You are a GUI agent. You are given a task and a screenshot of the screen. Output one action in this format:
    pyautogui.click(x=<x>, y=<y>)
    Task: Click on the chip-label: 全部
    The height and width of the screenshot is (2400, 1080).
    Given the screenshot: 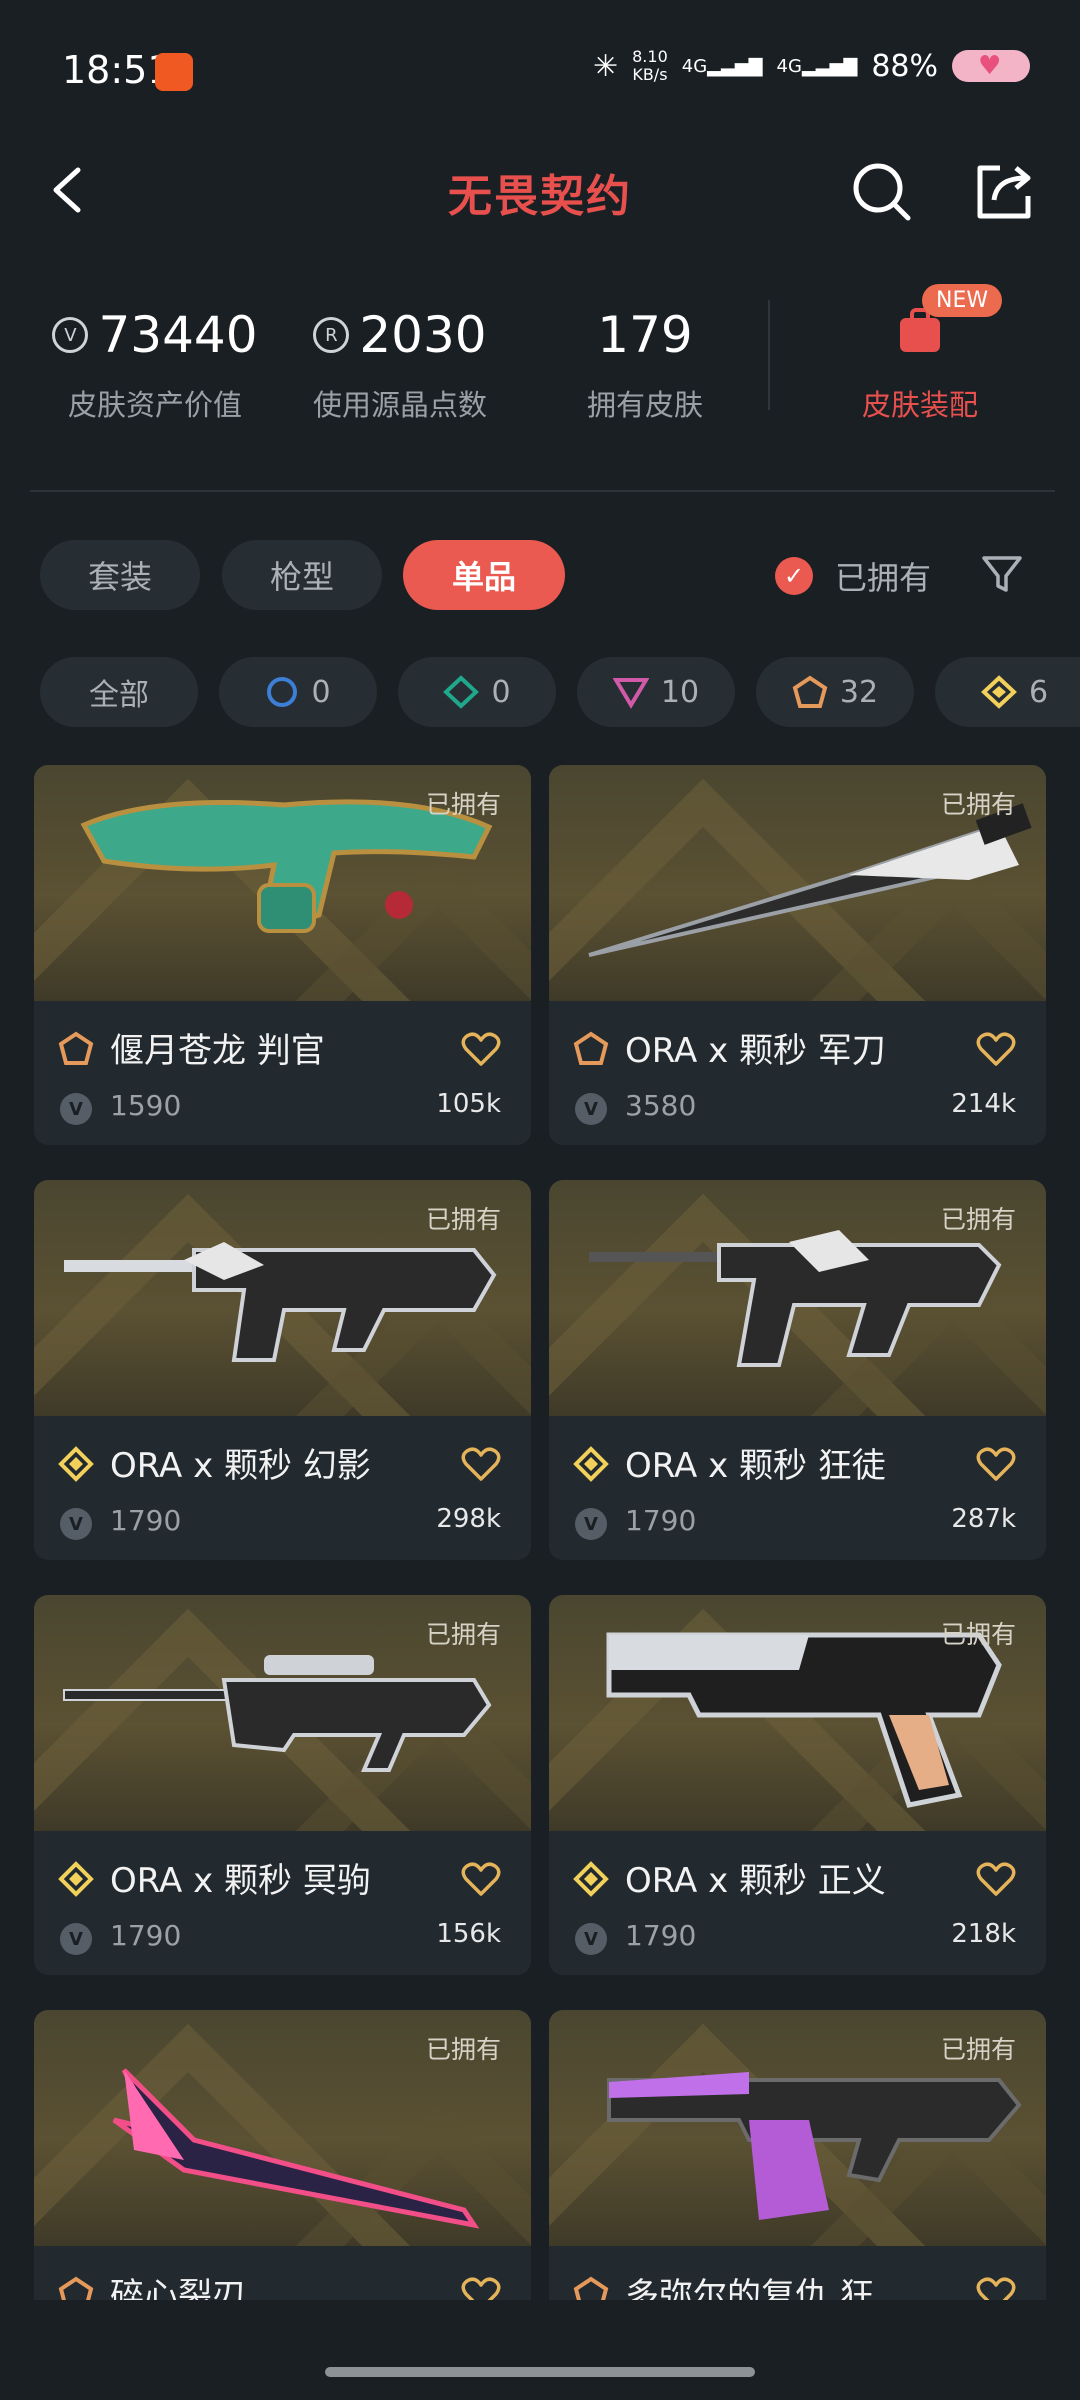 What is the action you would take?
    pyautogui.click(x=119, y=695)
    